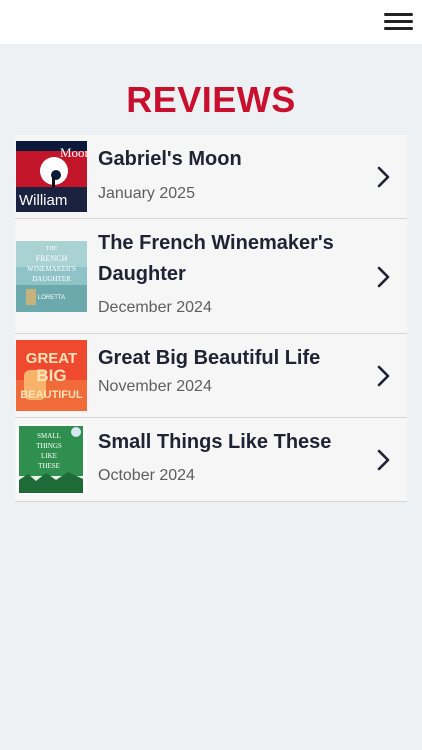 The width and height of the screenshot is (422, 750). I want to click on review-title: The French Winemaker's Daughter, so click(216, 258).